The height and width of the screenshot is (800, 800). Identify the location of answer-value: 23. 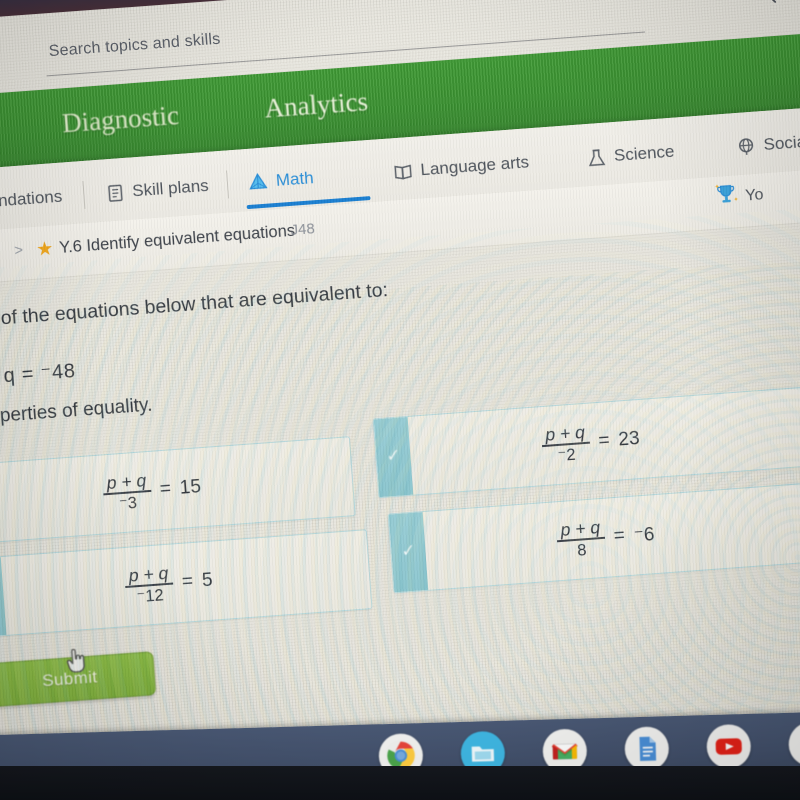
(629, 439).